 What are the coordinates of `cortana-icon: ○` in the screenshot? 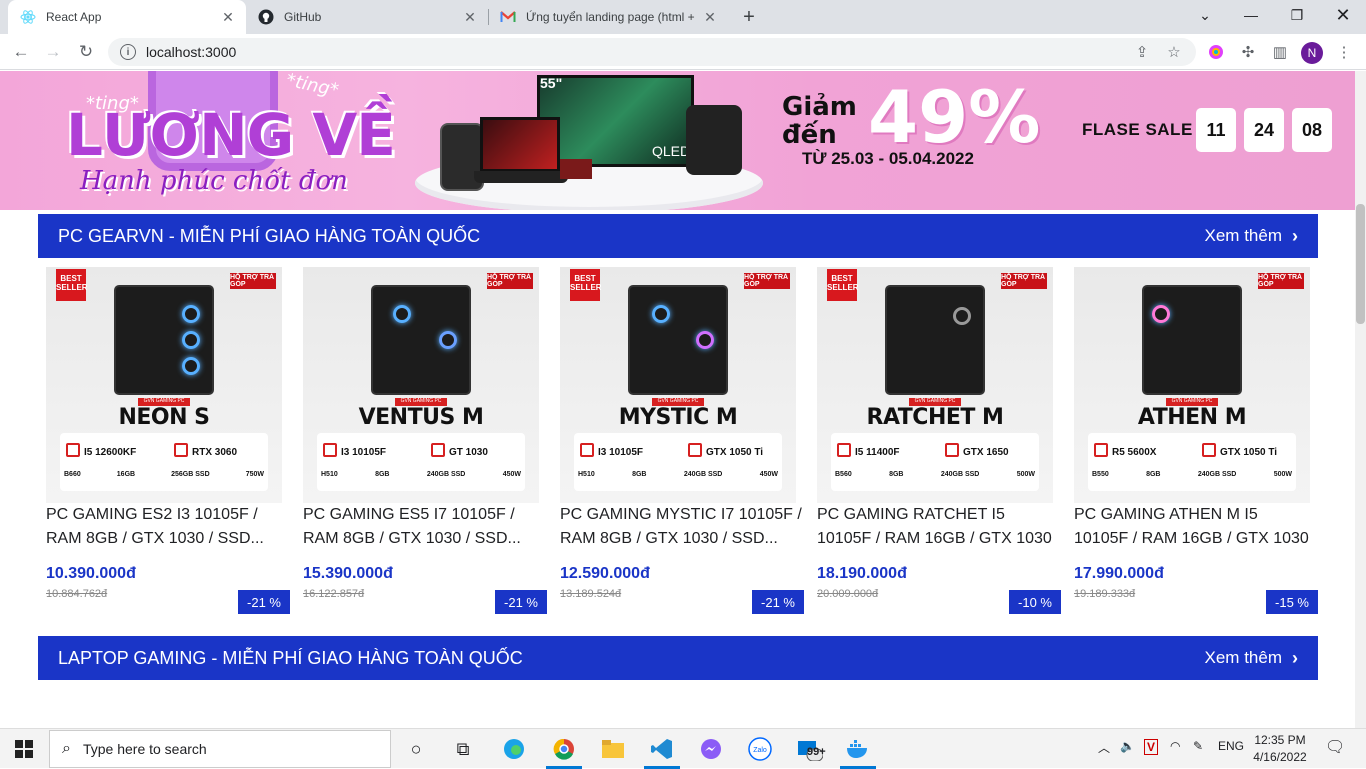 It's located at (416, 749).